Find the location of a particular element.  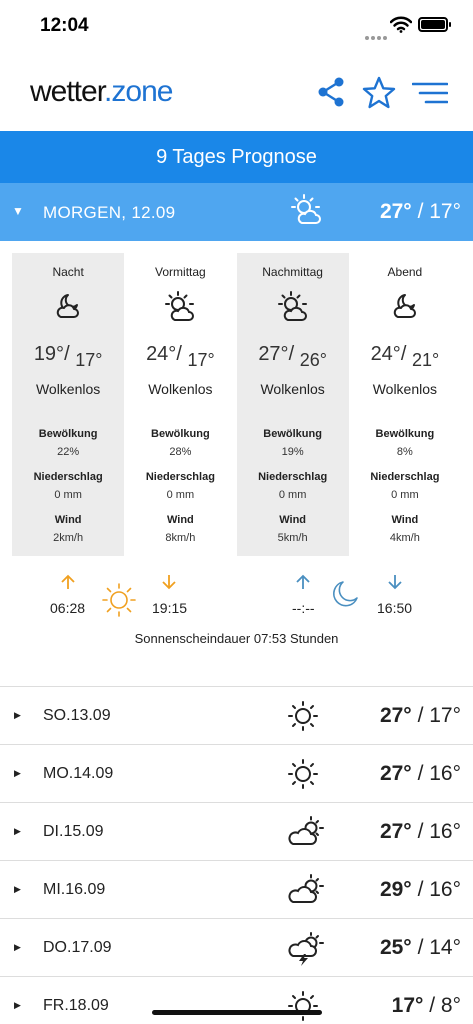

day-temps: 27° / 17° is located at coordinates (420, 715).